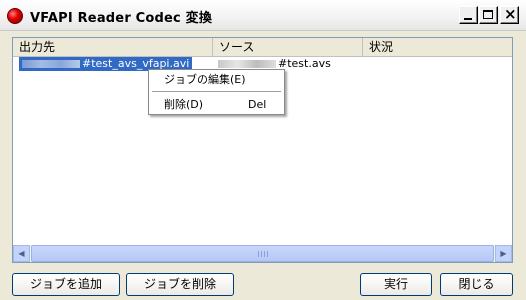 The height and width of the screenshot is (300, 526). I want to click on close-window-button: ×, so click(509, 15).